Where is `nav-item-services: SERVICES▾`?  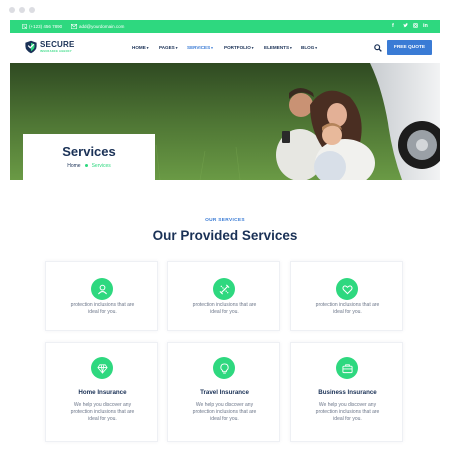
nav-item-services: SERVICES▾ is located at coordinates (200, 47).